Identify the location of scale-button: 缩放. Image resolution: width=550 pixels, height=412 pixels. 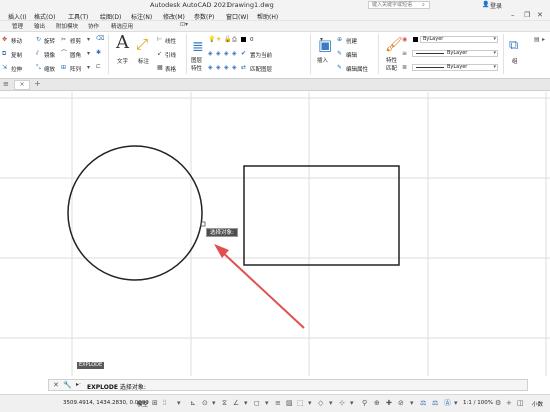
(49, 69).